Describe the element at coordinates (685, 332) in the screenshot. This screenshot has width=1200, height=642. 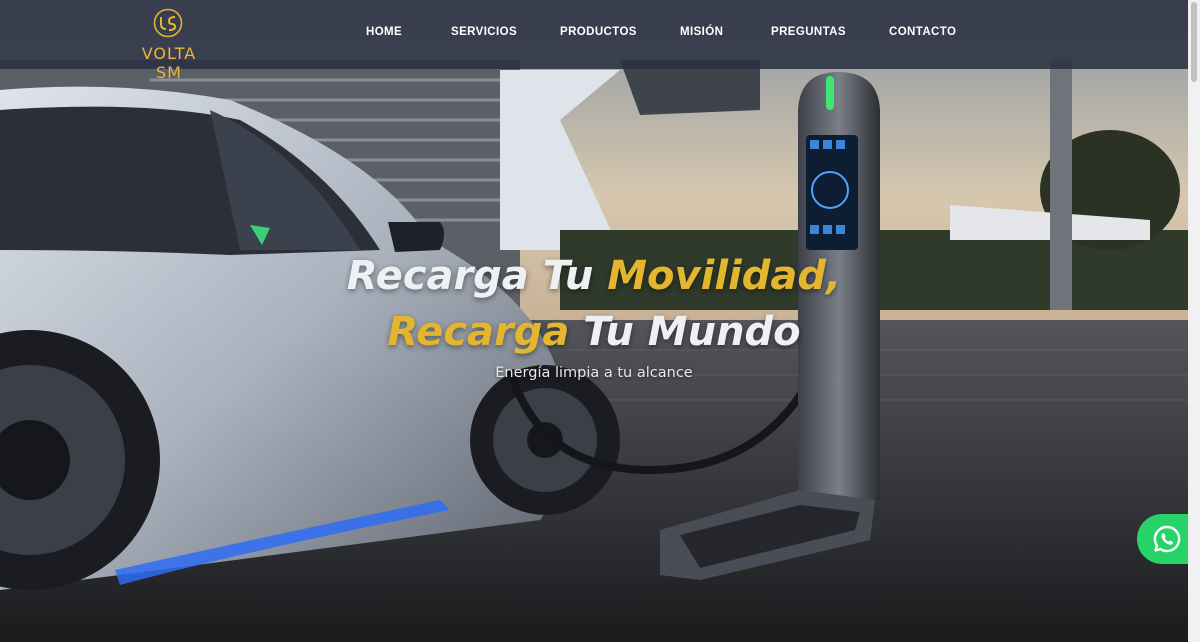
I see `headline-part-4: Tu Mundo` at that location.